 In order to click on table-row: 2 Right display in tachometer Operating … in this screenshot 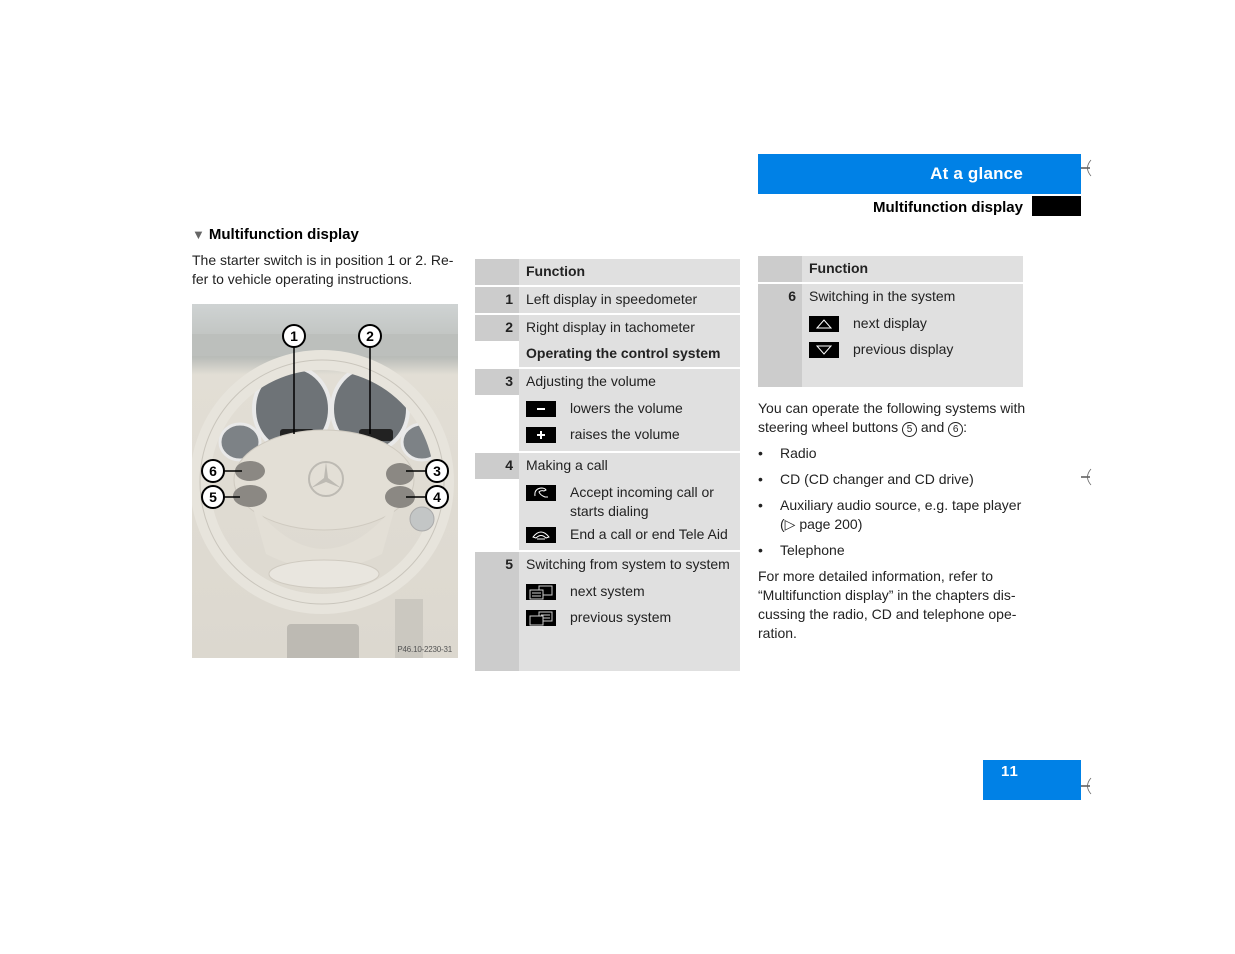, I will do `click(607, 342)`.